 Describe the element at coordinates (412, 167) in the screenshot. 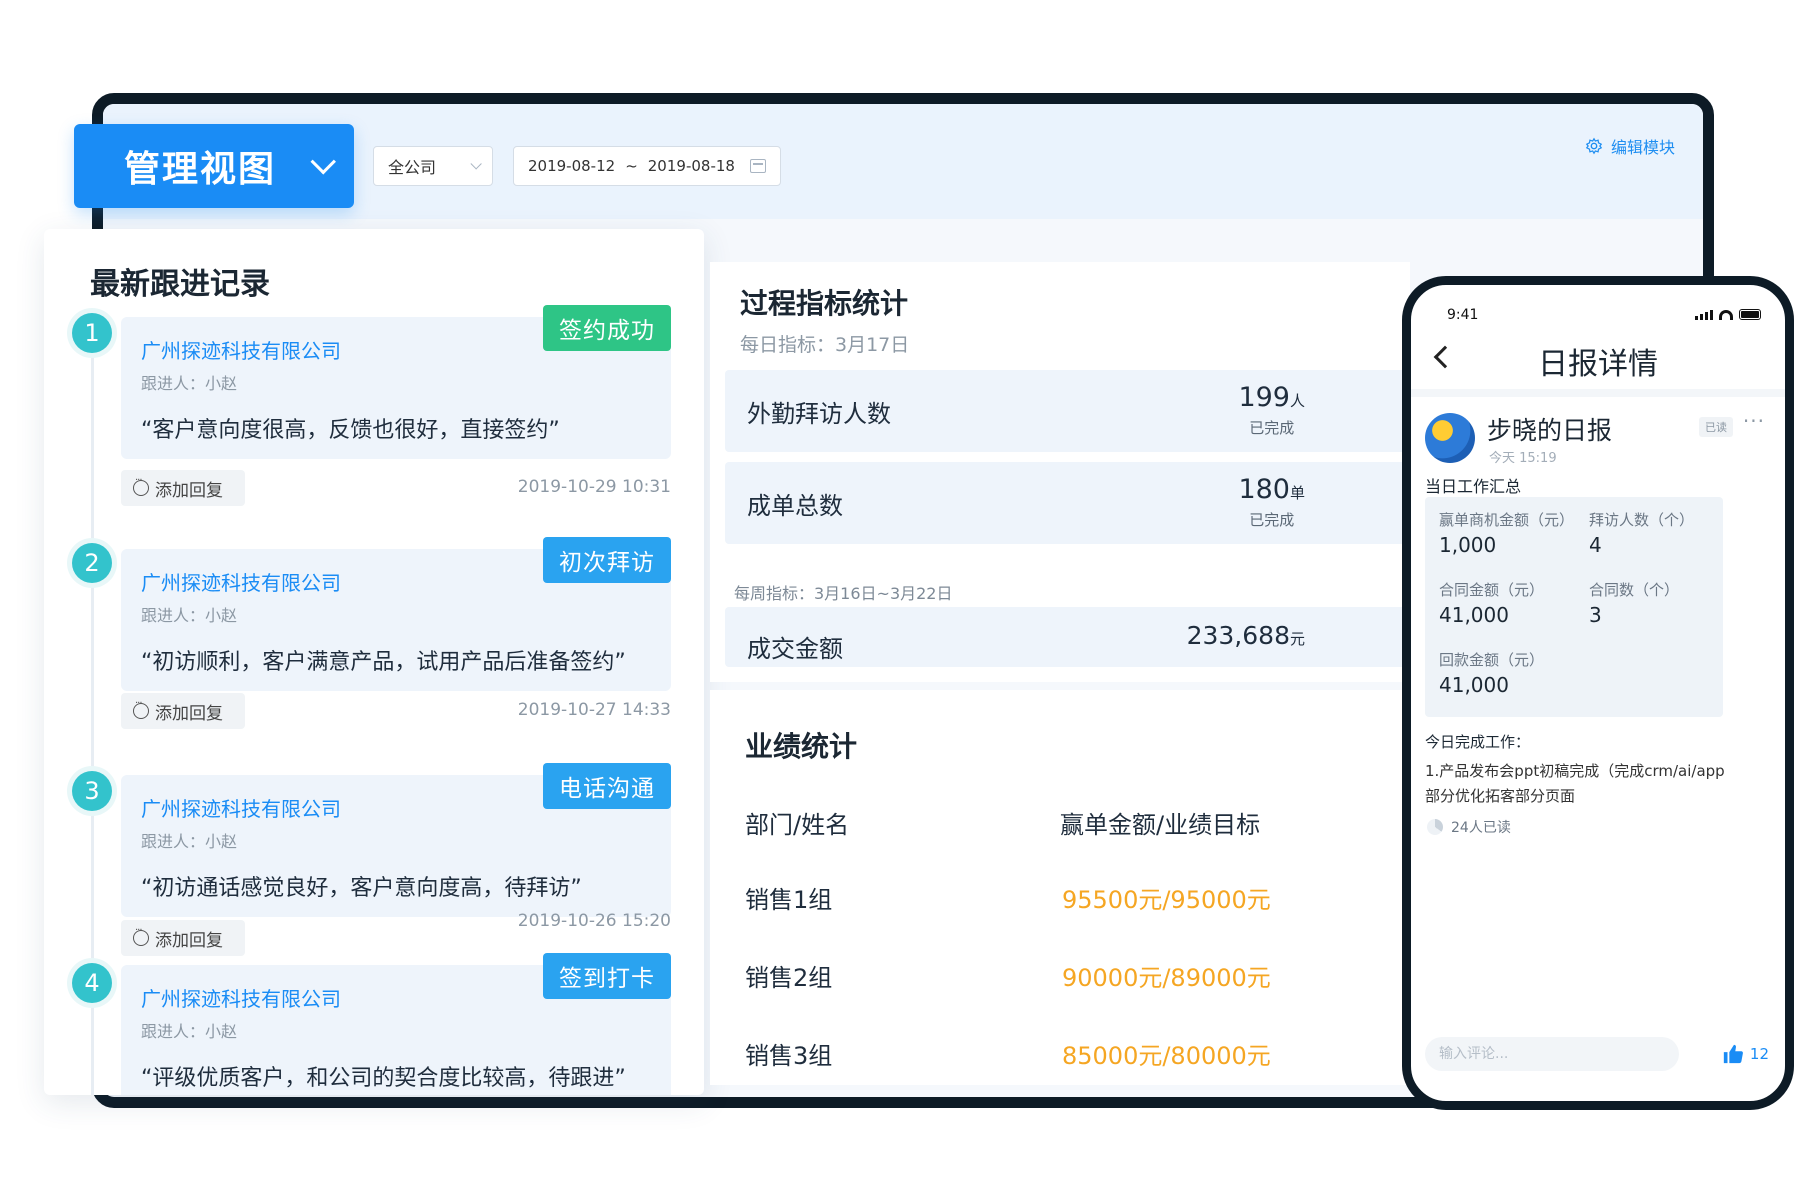

I see `company-select-value: 全公司` at that location.